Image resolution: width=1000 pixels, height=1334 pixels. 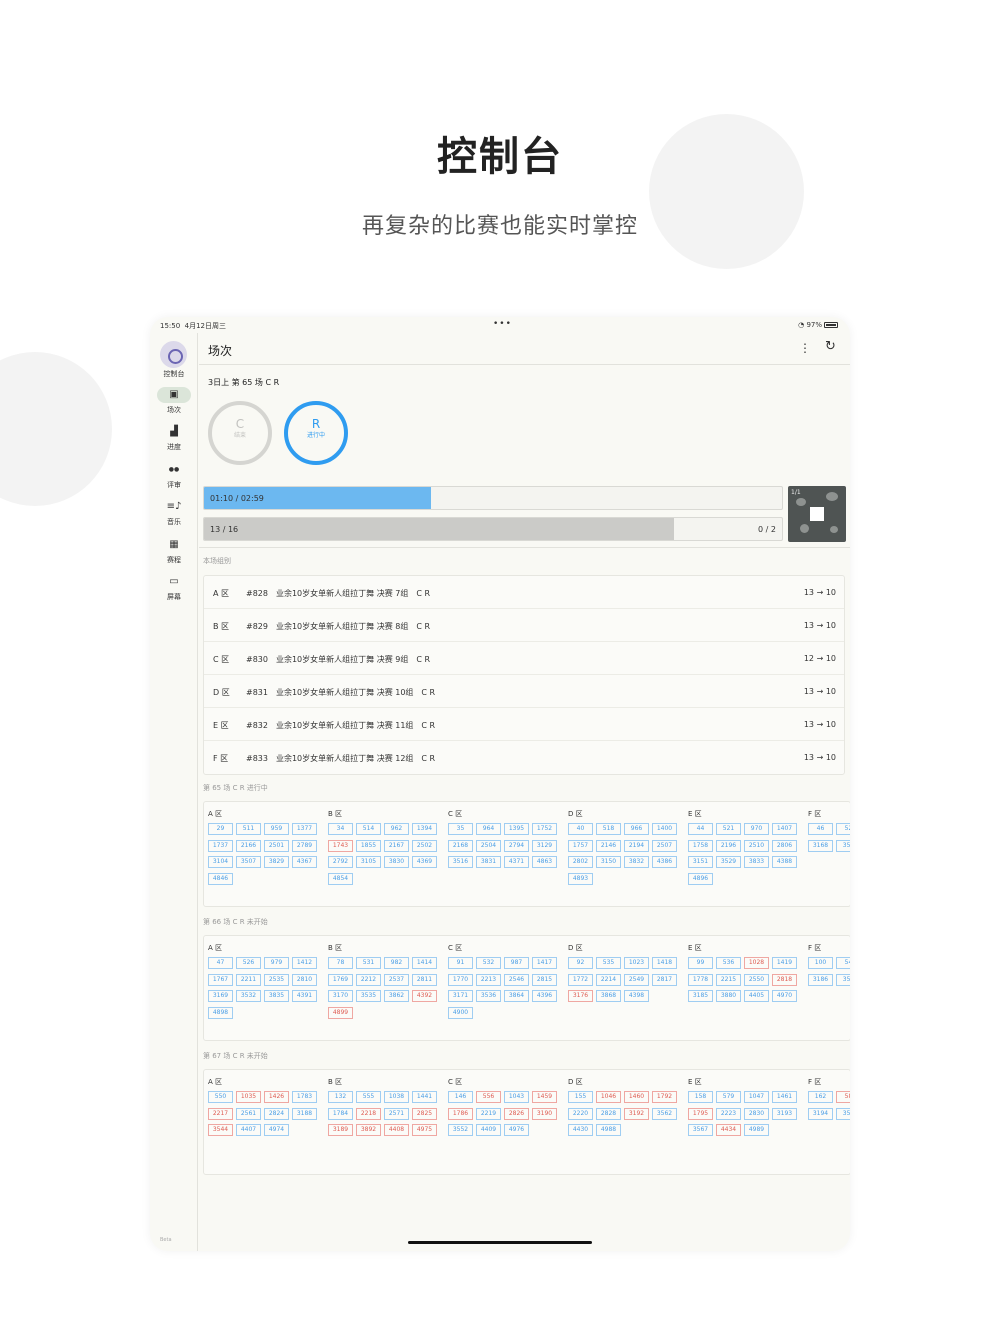 What do you see at coordinates (544, 1097) in the screenshot?
I see `competitor-number-chip: 1459` at bounding box center [544, 1097].